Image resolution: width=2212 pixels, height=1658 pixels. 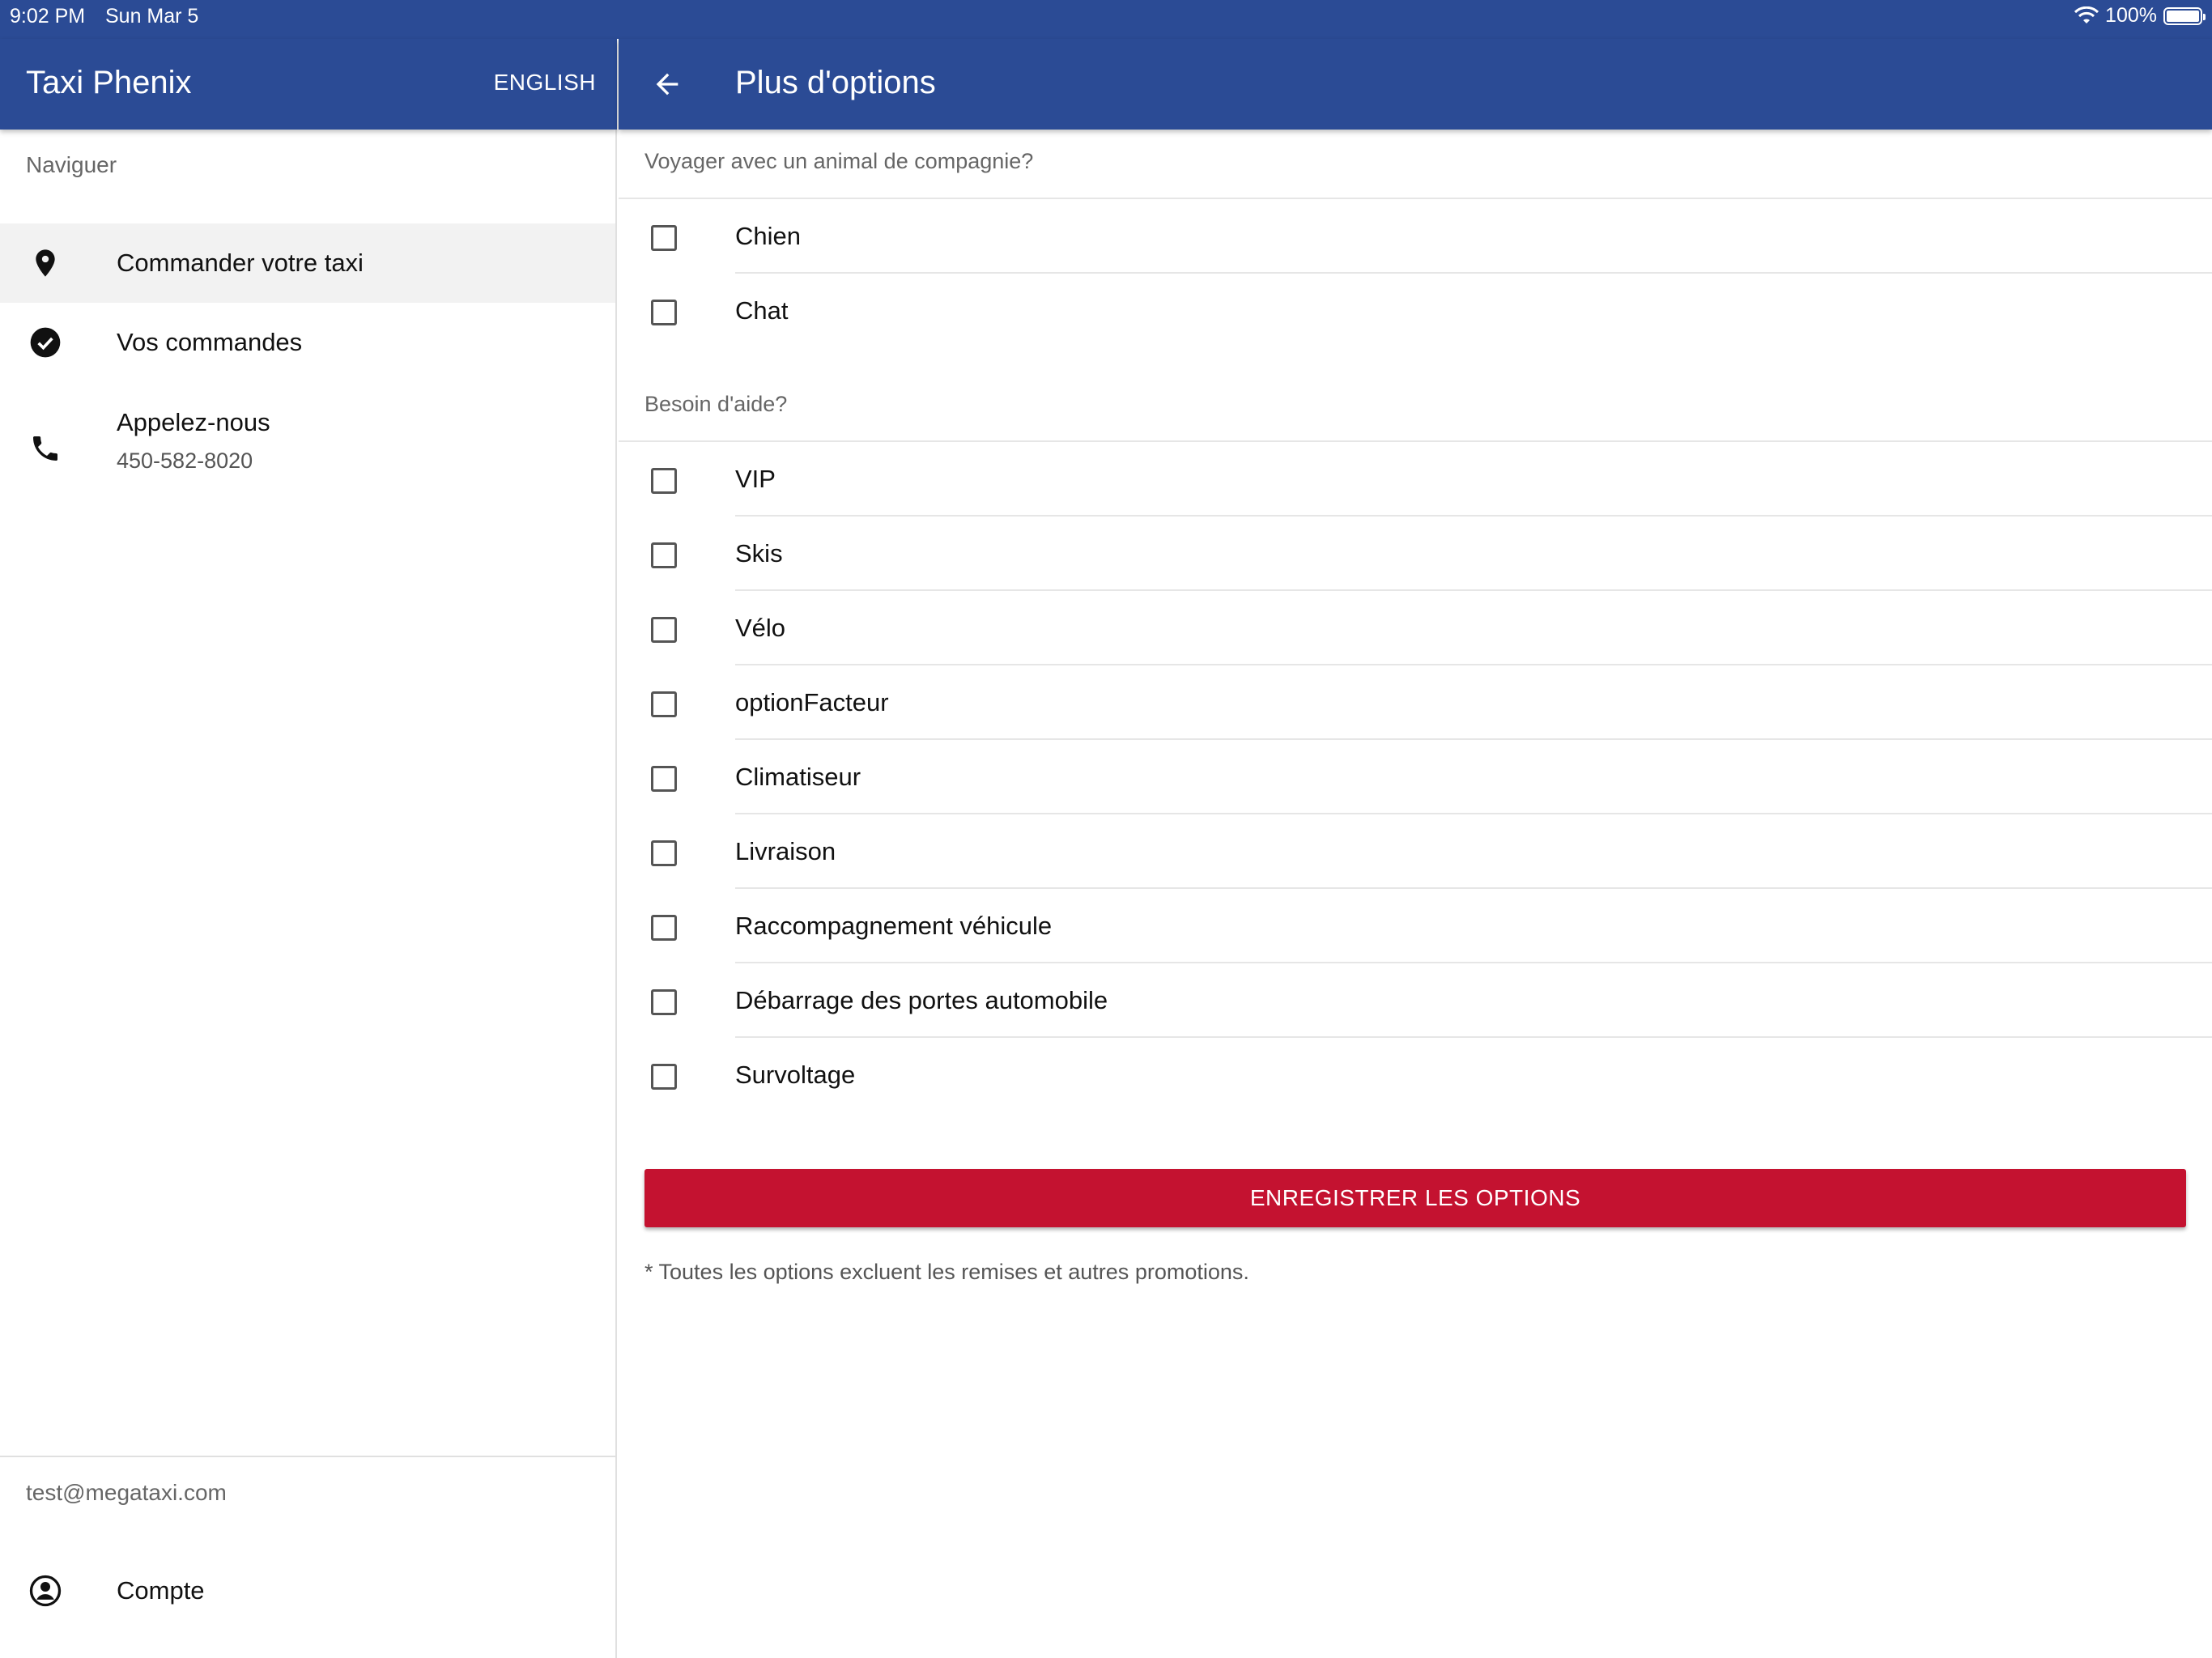 What do you see at coordinates (1415, 236) in the screenshot?
I see `option-row-chien: Chien` at bounding box center [1415, 236].